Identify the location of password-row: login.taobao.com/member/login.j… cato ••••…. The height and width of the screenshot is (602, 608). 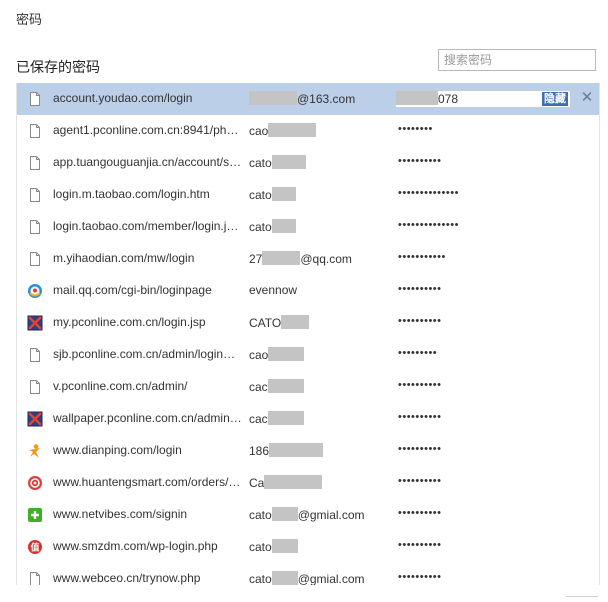
(308, 227).